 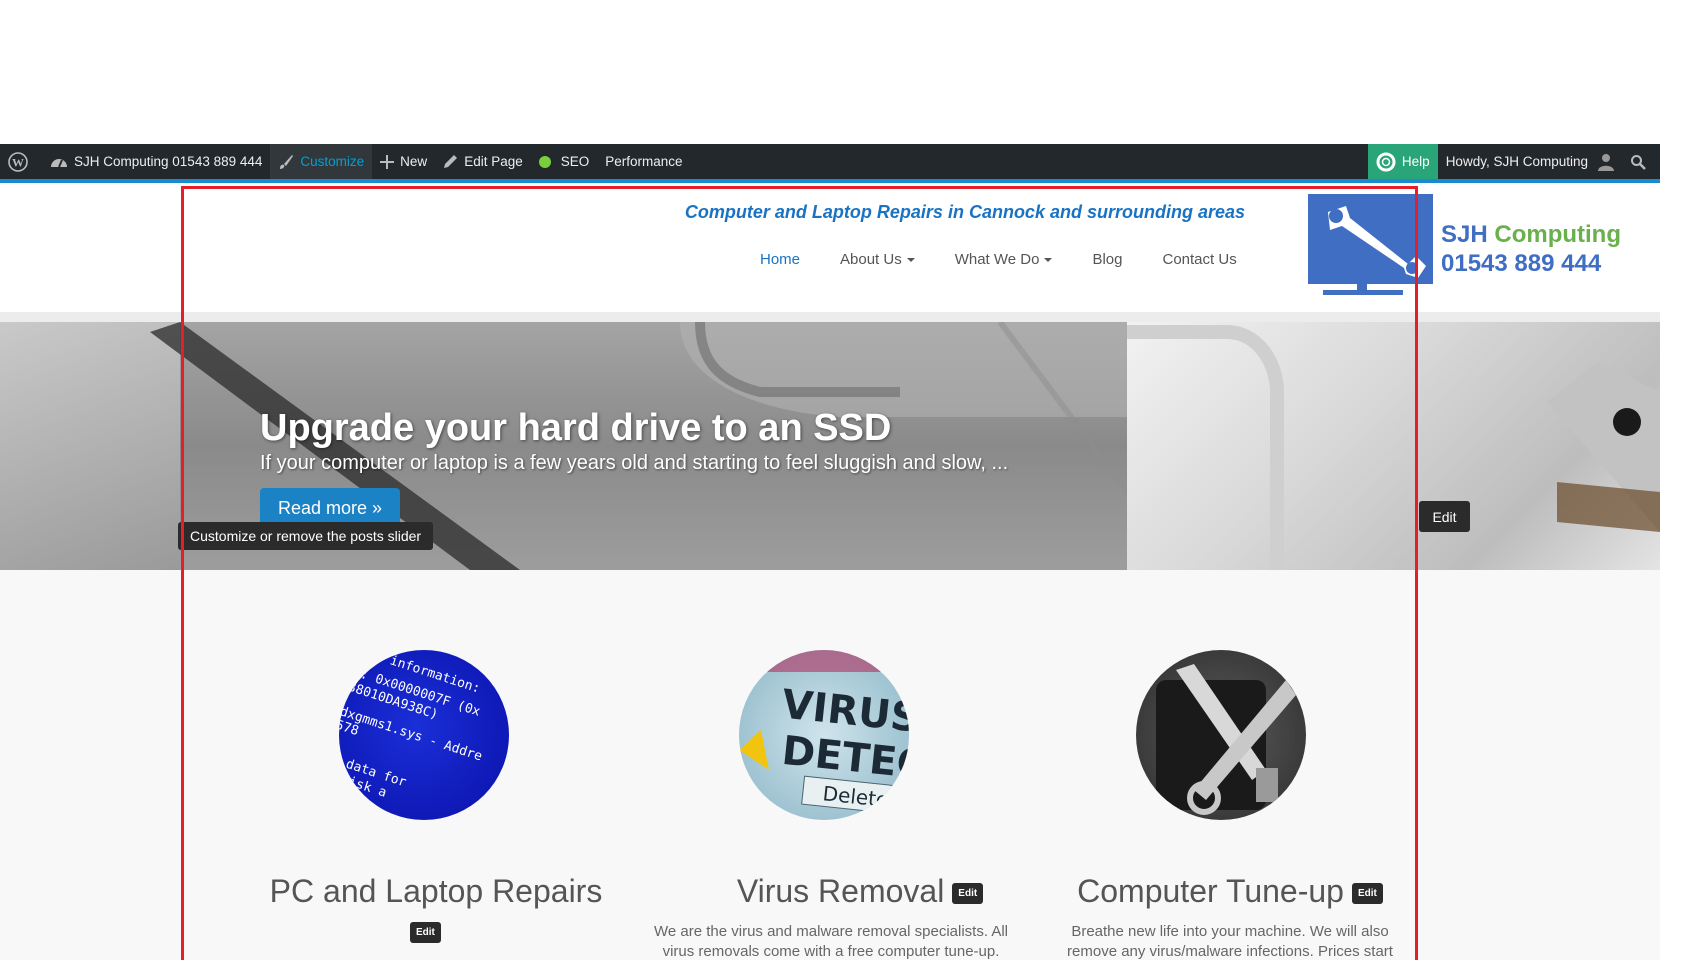 I want to click on header-separator, so click(x=830, y=317).